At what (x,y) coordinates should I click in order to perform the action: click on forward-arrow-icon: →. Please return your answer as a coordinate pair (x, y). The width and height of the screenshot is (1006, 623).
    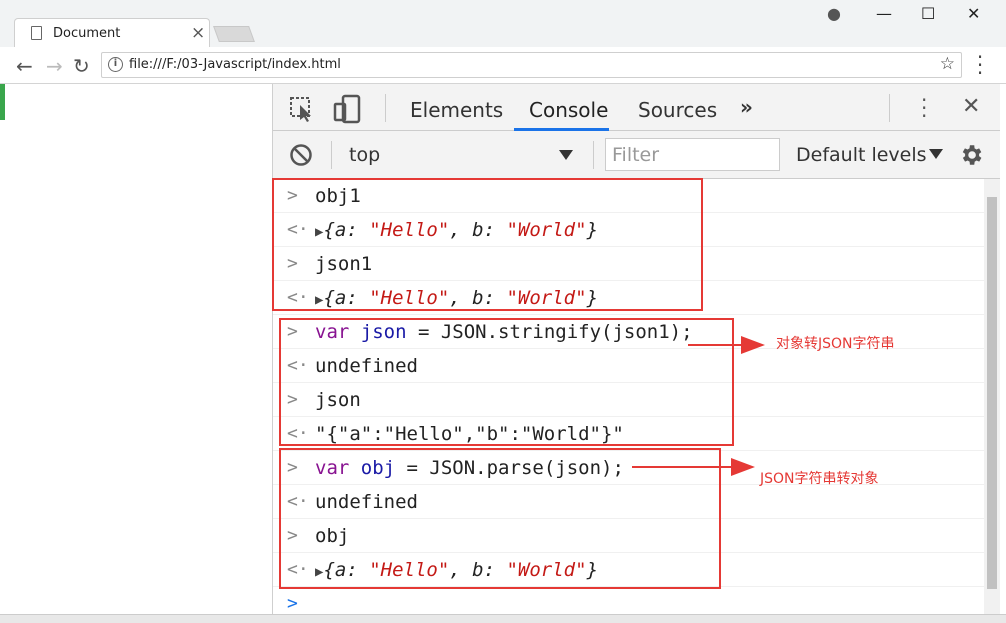
    Looking at the image, I should click on (54, 66).